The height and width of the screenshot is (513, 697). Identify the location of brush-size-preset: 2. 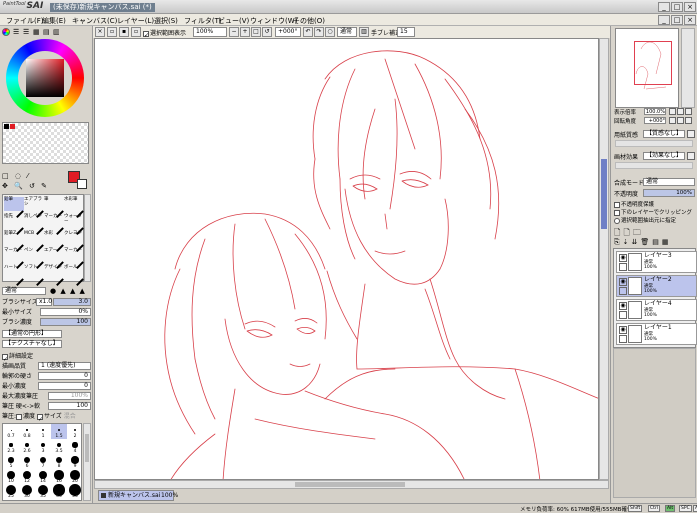
(75, 431).